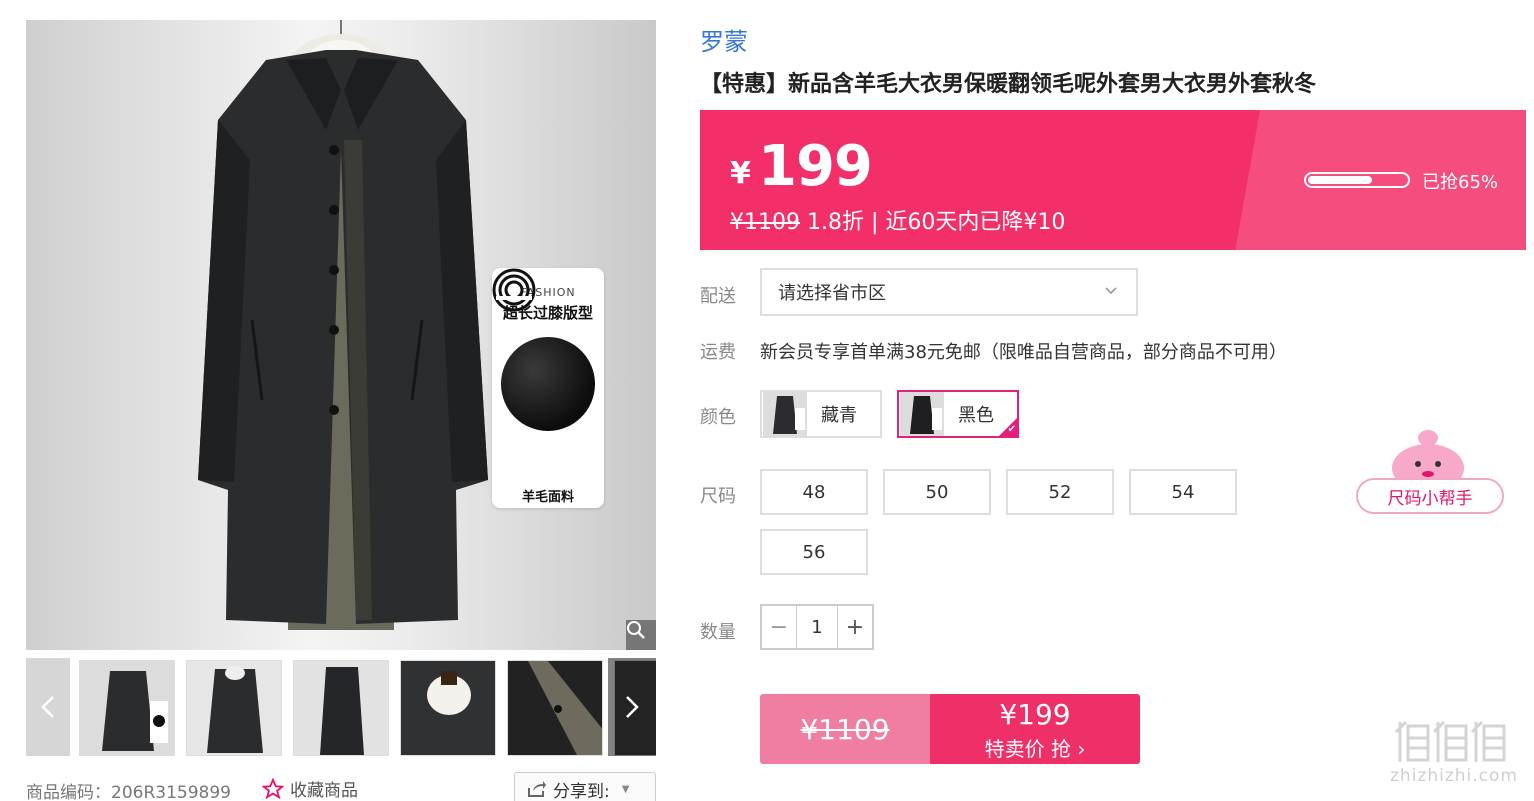 The width and height of the screenshot is (1534, 801). I want to click on sold-progress-fill, so click(1340, 180).